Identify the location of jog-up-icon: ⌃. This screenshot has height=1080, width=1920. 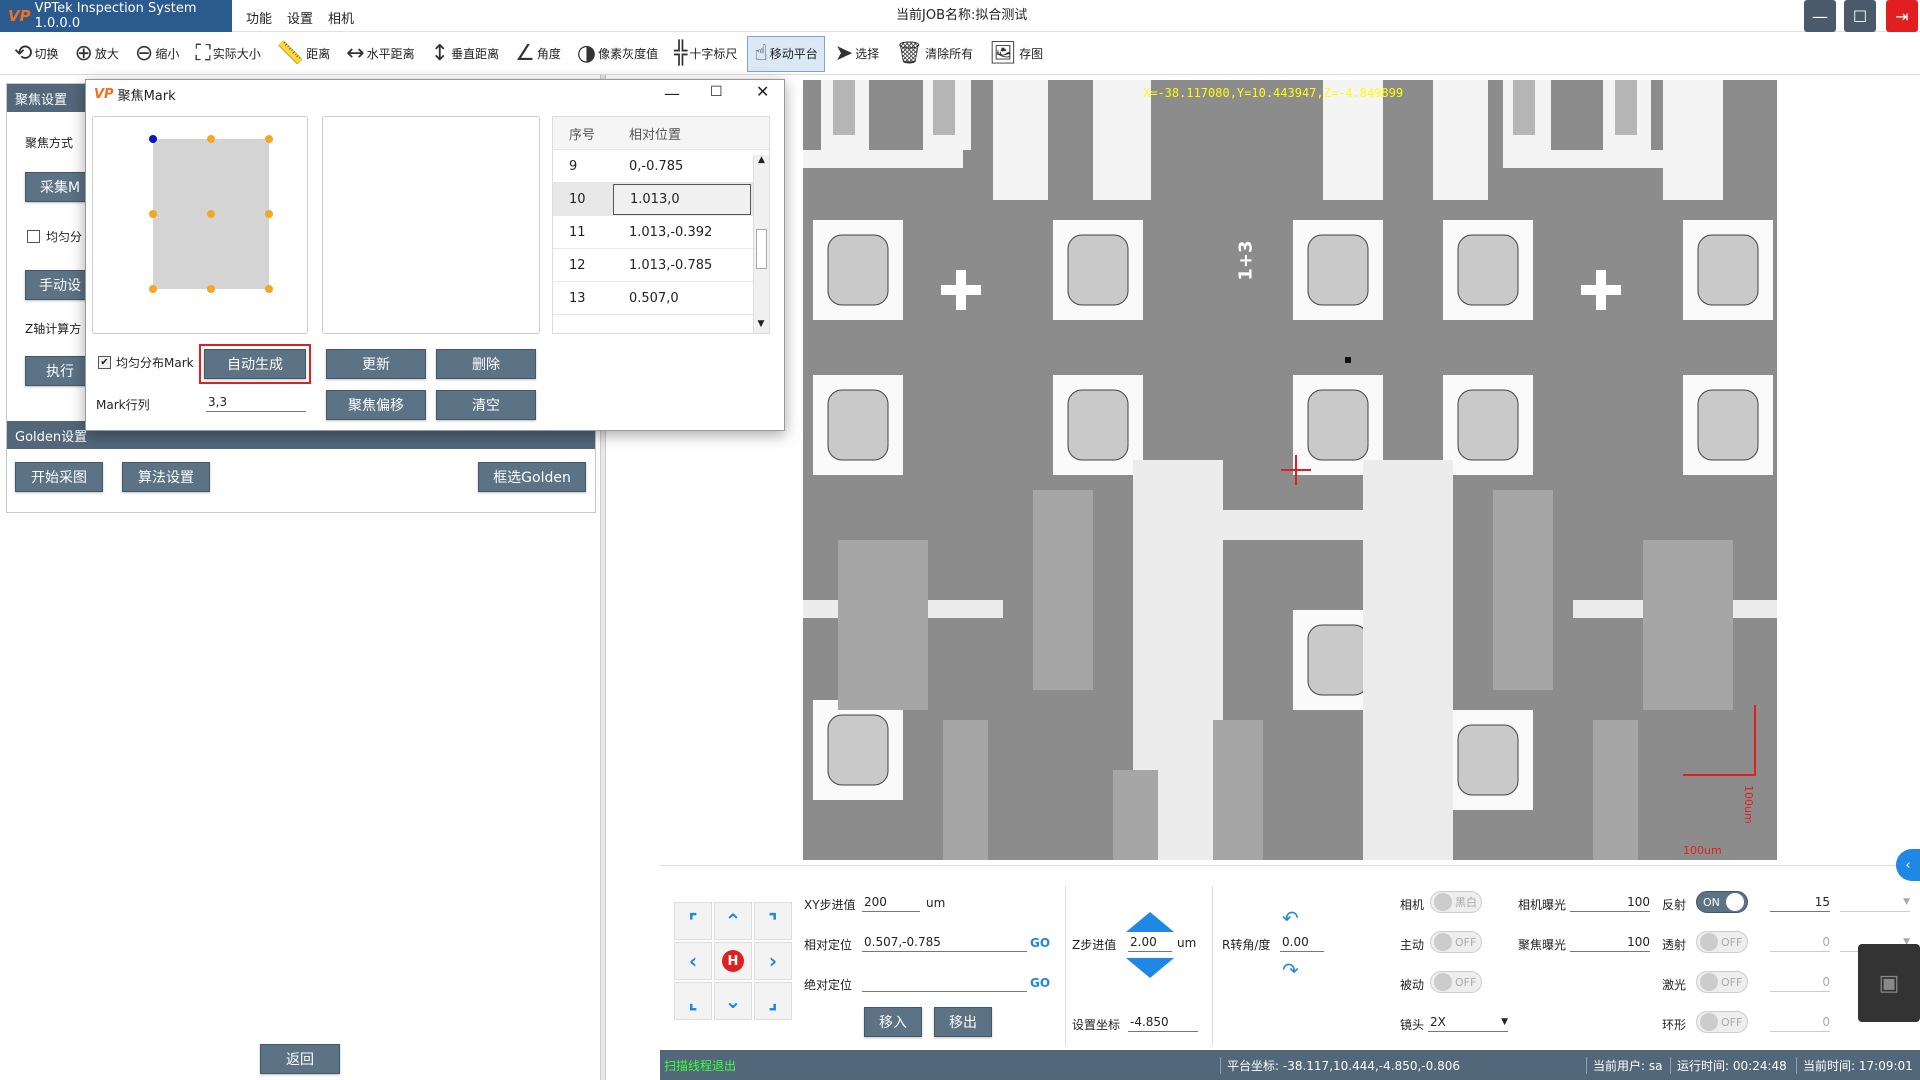
(733, 921).